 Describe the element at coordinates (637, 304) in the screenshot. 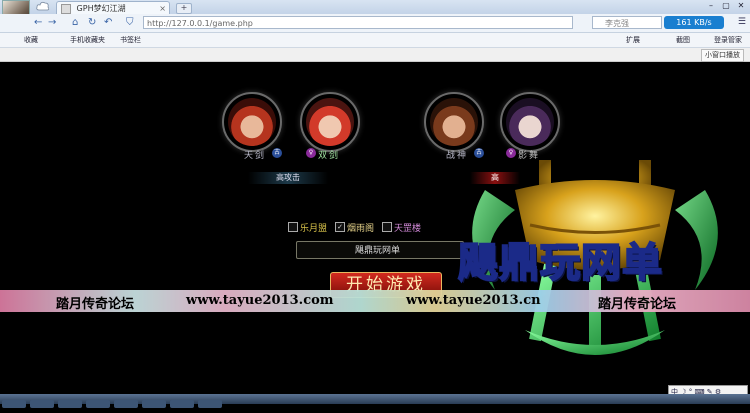

I see `banner-forum-right: 踏月传奇论坛` at that location.